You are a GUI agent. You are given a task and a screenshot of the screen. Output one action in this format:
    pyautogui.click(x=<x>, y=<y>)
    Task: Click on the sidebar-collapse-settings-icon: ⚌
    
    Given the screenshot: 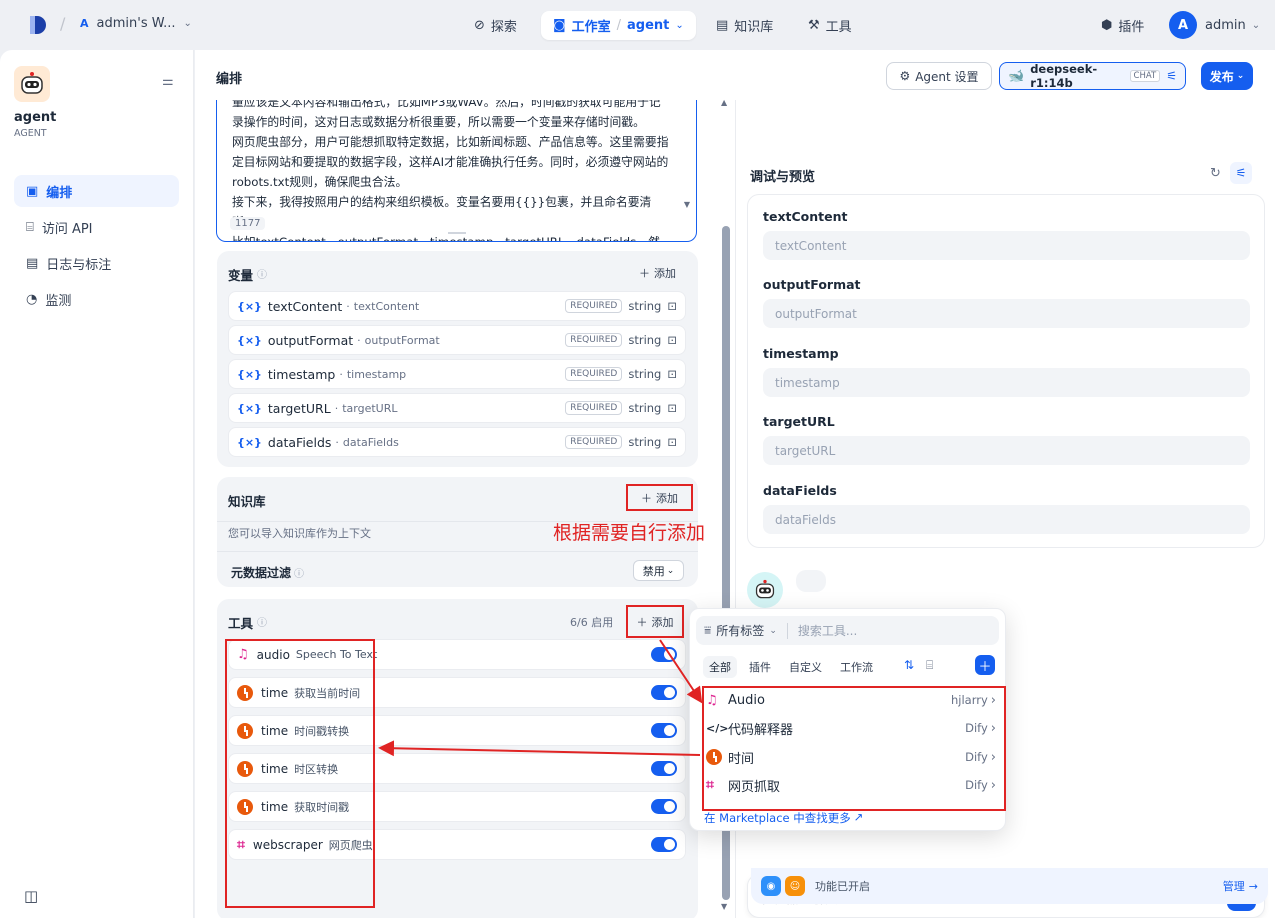 What is the action you would take?
    pyautogui.click(x=168, y=81)
    